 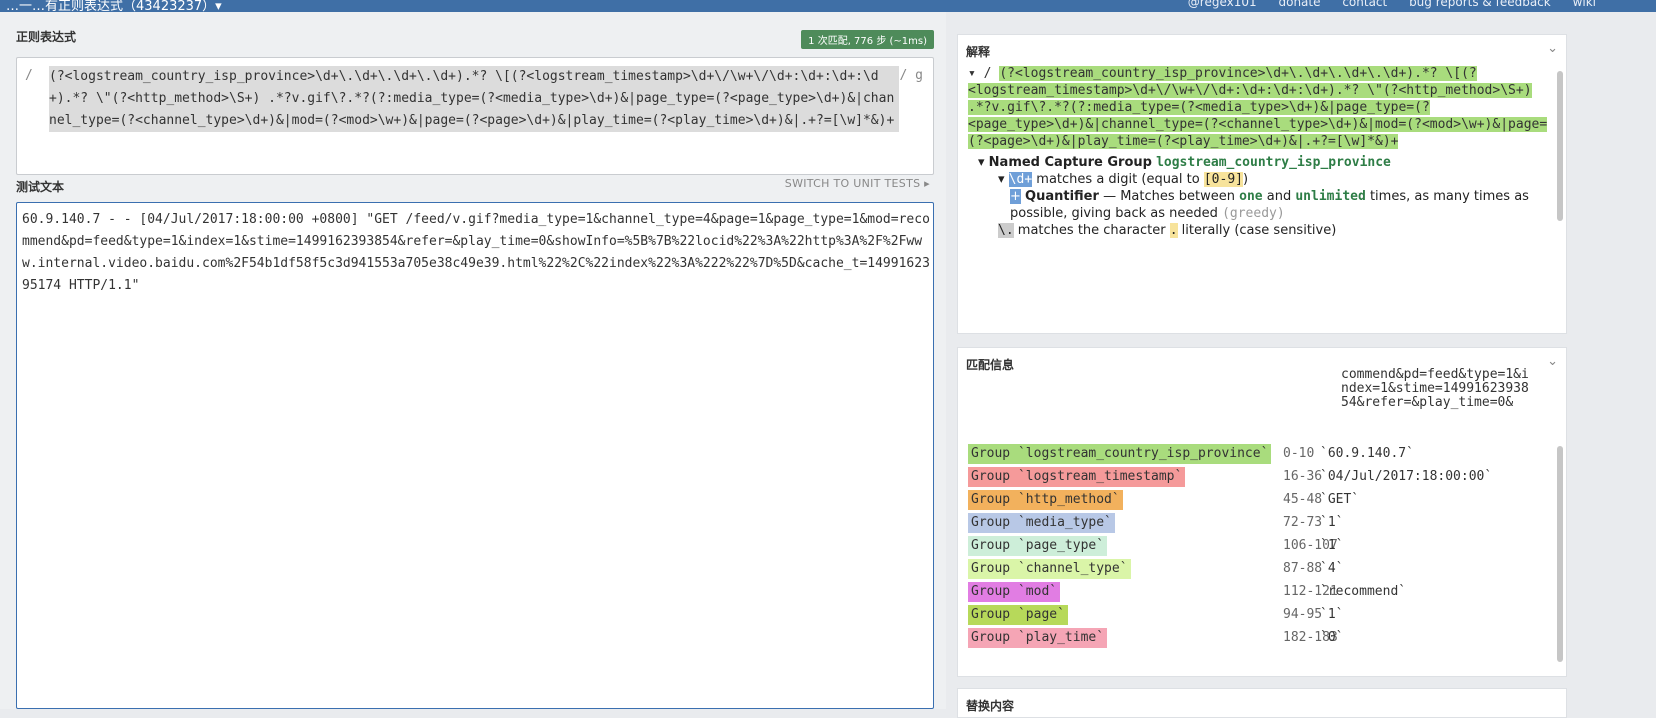 What do you see at coordinates (46, 37) in the screenshot?
I see `regex-label: 正则表达式` at bounding box center [46, 37].